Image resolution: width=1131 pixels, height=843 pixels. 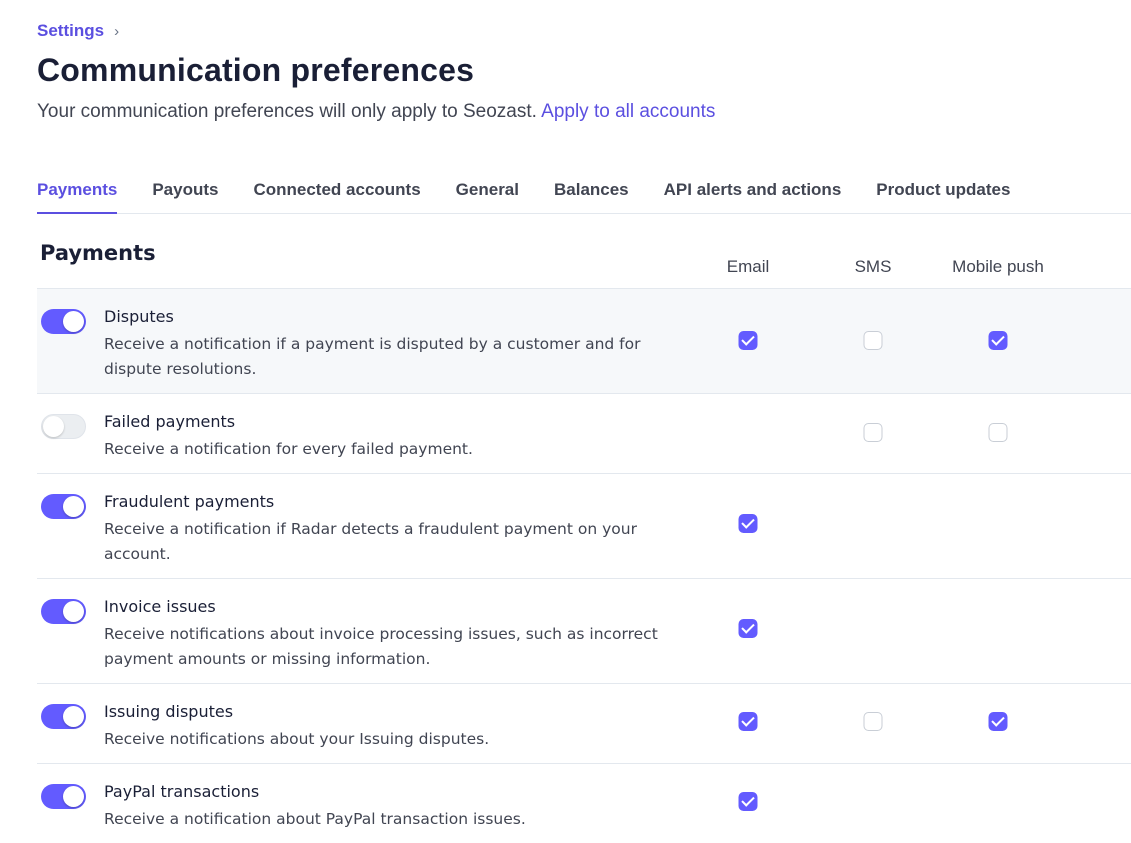 What do you see at coordinates (139, 316) in the screenshot?
I see `row-title: Disputes` at bounding box center [139, 316].